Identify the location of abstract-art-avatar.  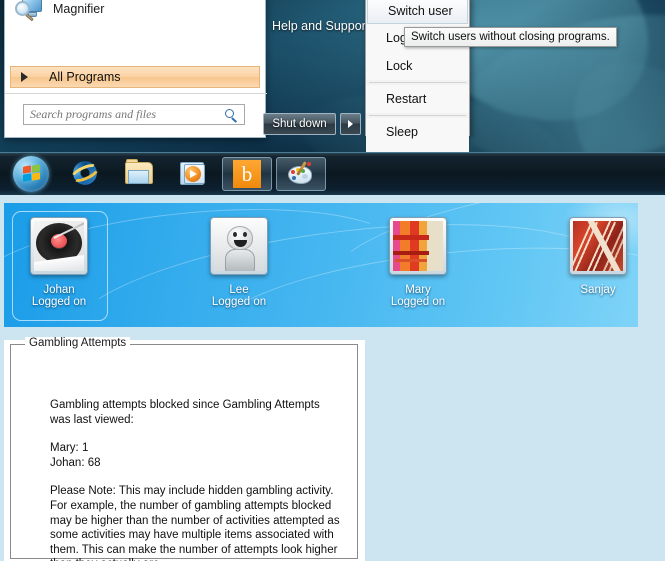
(418, 246).